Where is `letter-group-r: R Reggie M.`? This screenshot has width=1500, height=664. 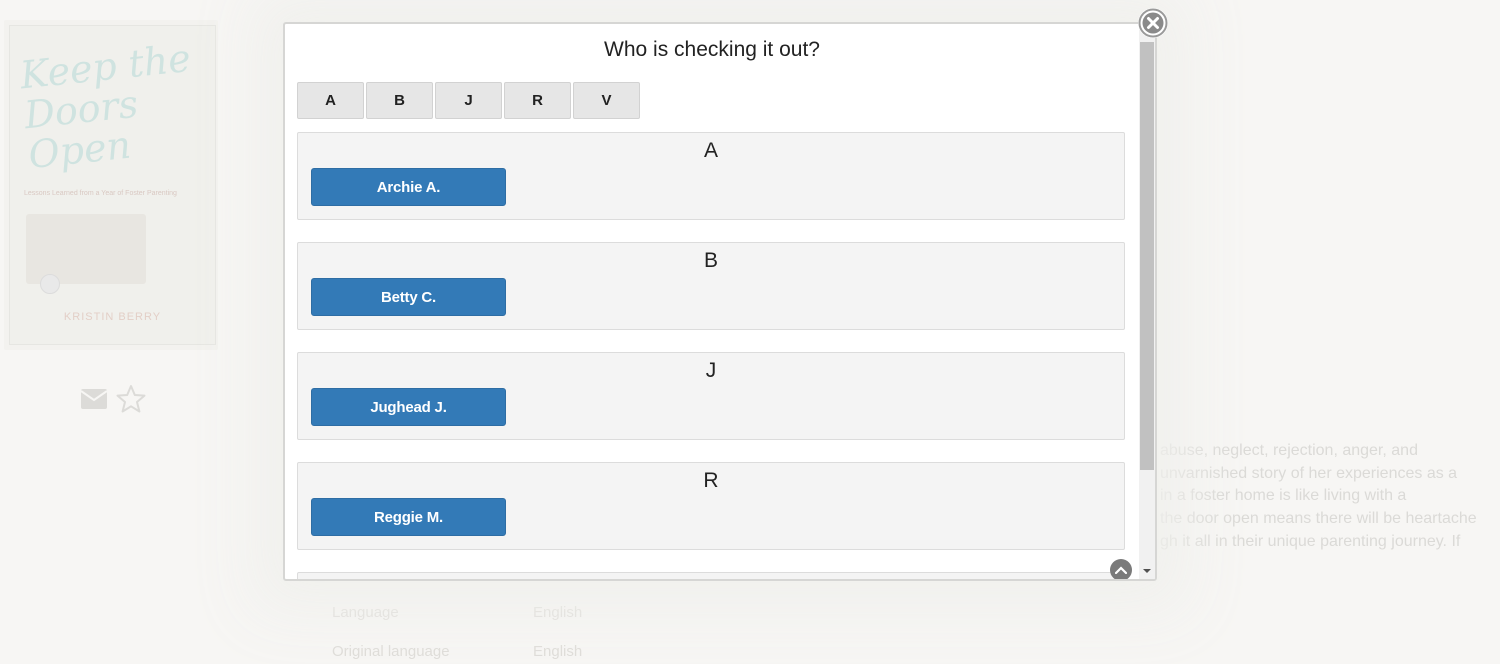
letter-group-r: R Reggie M. is located at coordinates (711, 506).